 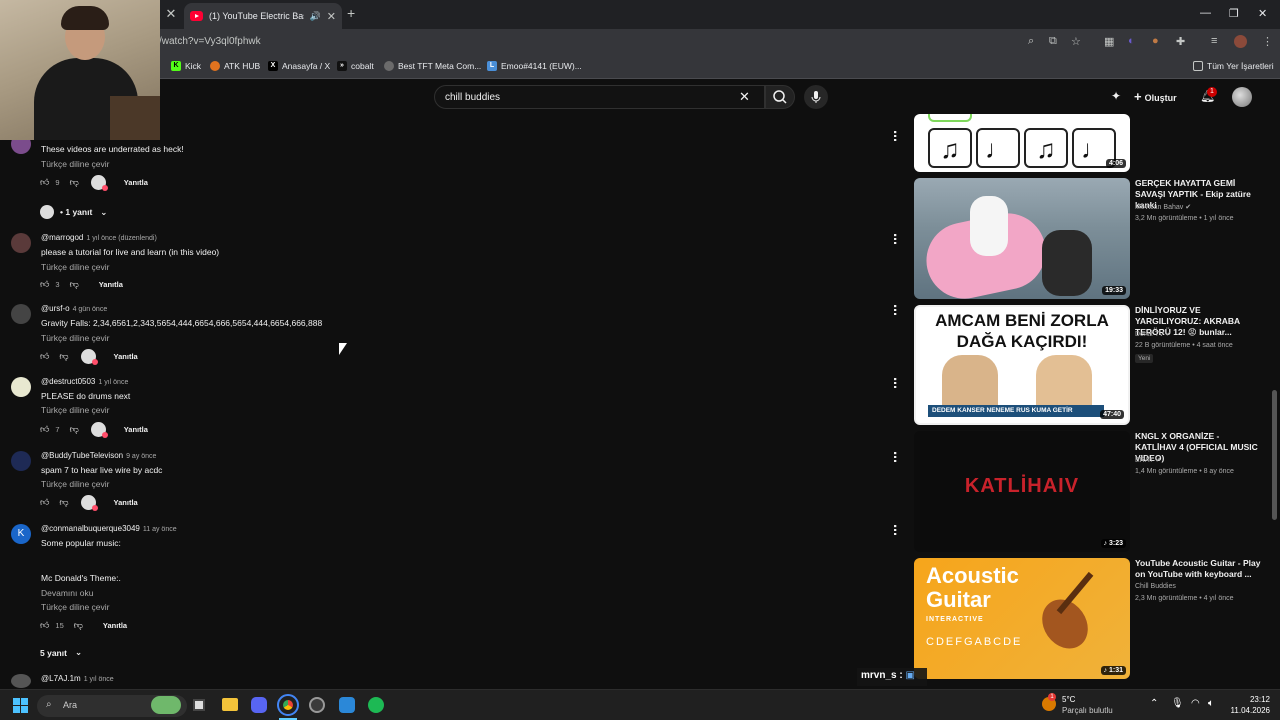 I want to click on channel-name: Mevtcan Bahav ✔, so click(x=1163, y=207).